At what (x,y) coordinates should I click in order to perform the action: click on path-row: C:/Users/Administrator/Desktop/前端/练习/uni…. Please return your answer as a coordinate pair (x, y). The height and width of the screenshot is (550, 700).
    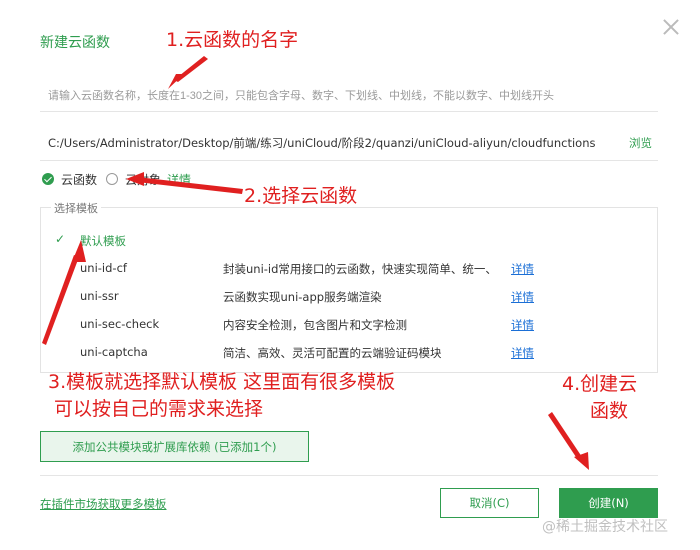
    Looking at the image, I should click on (349, 143).